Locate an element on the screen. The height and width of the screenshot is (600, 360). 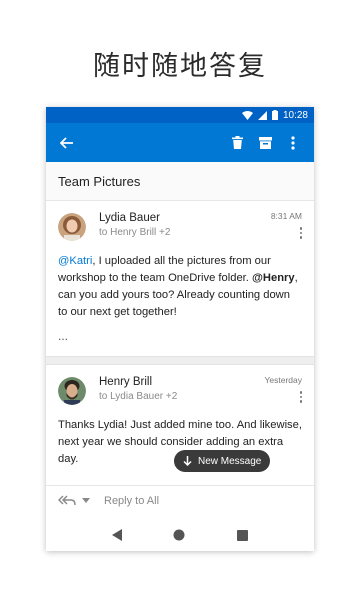
new-message-button: New Message is located at coordinates (222, 461).